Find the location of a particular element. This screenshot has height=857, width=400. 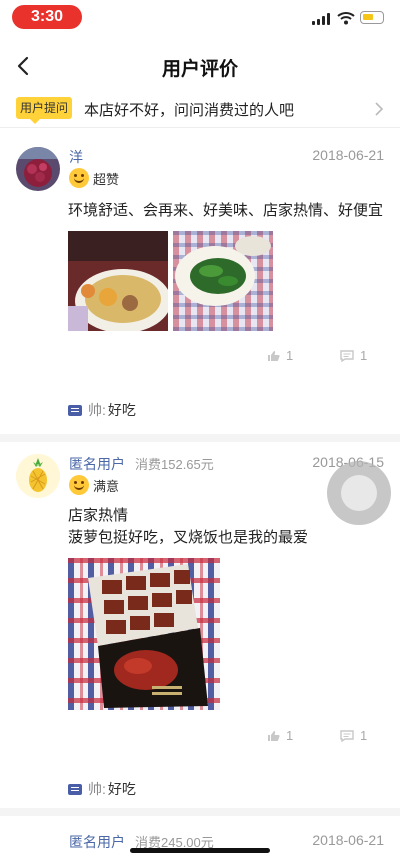

page-title: 用户评价 is located at coordinates (199, 69).